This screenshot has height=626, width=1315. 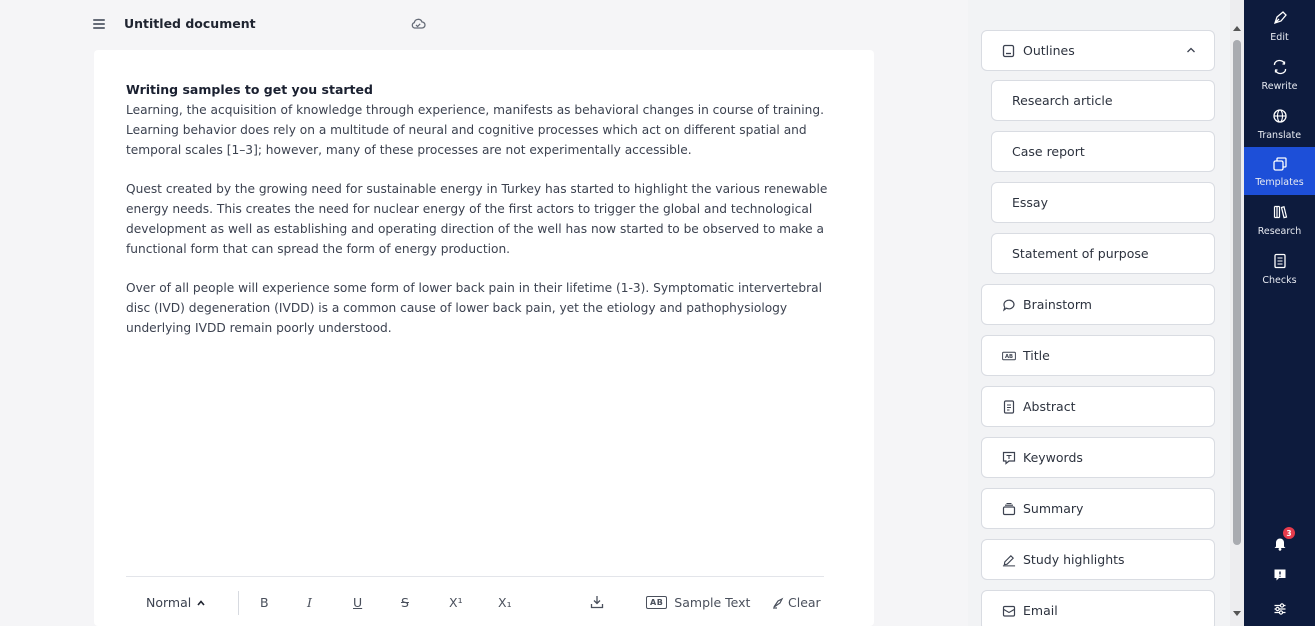 I want to click on svg-text: AB, so click(x=1009, y=357).